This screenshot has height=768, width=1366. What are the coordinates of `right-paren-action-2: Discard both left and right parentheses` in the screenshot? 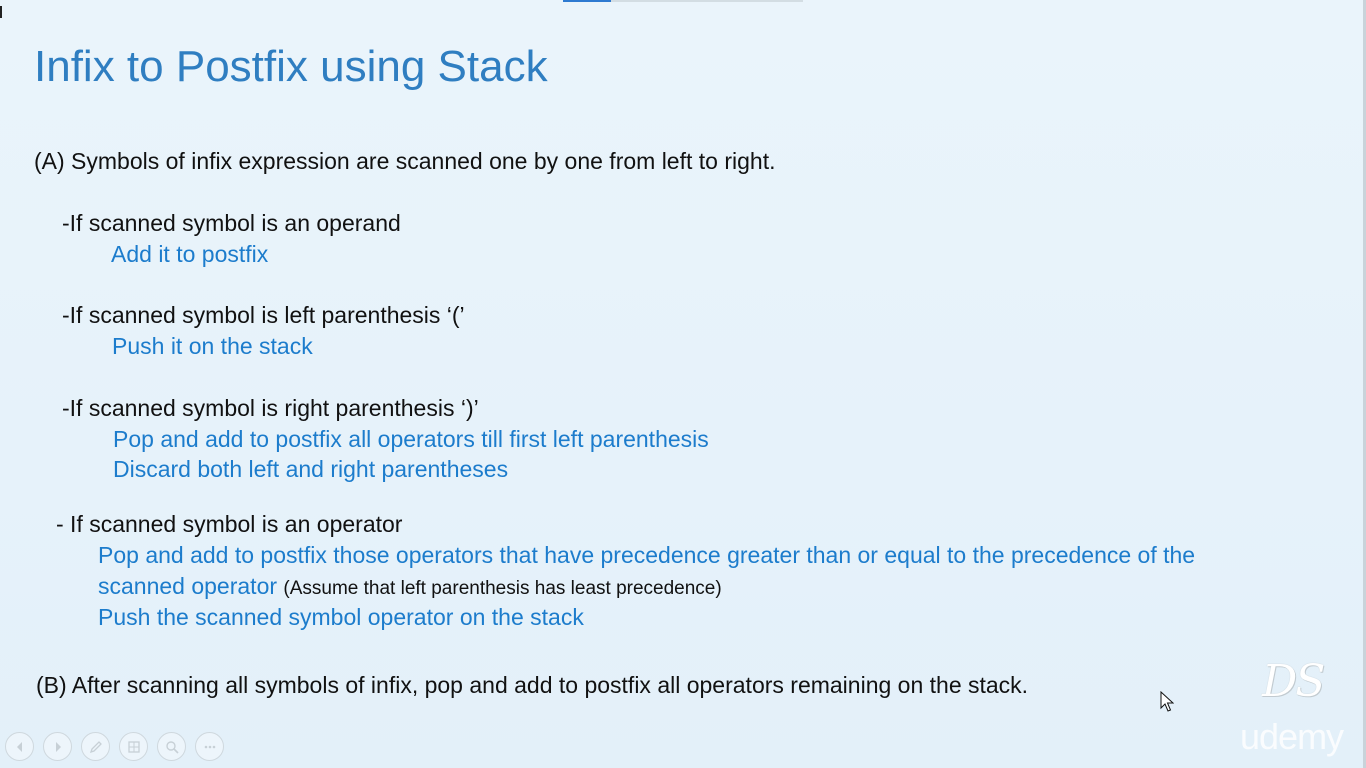 It's located at (311, 469).